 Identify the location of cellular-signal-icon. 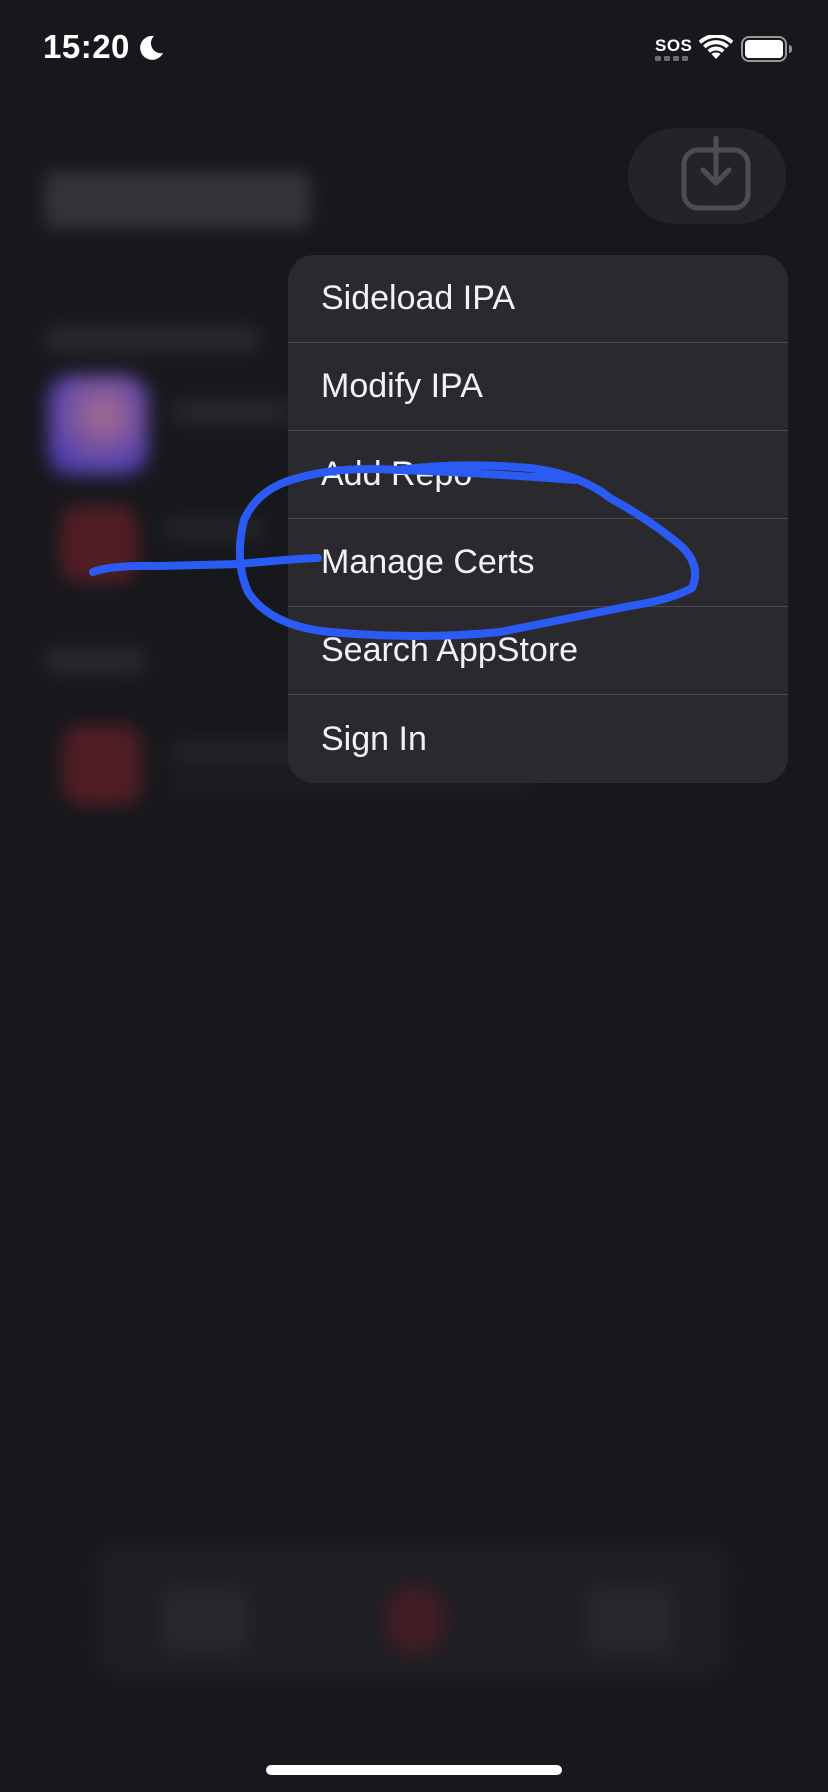
(672, 58).